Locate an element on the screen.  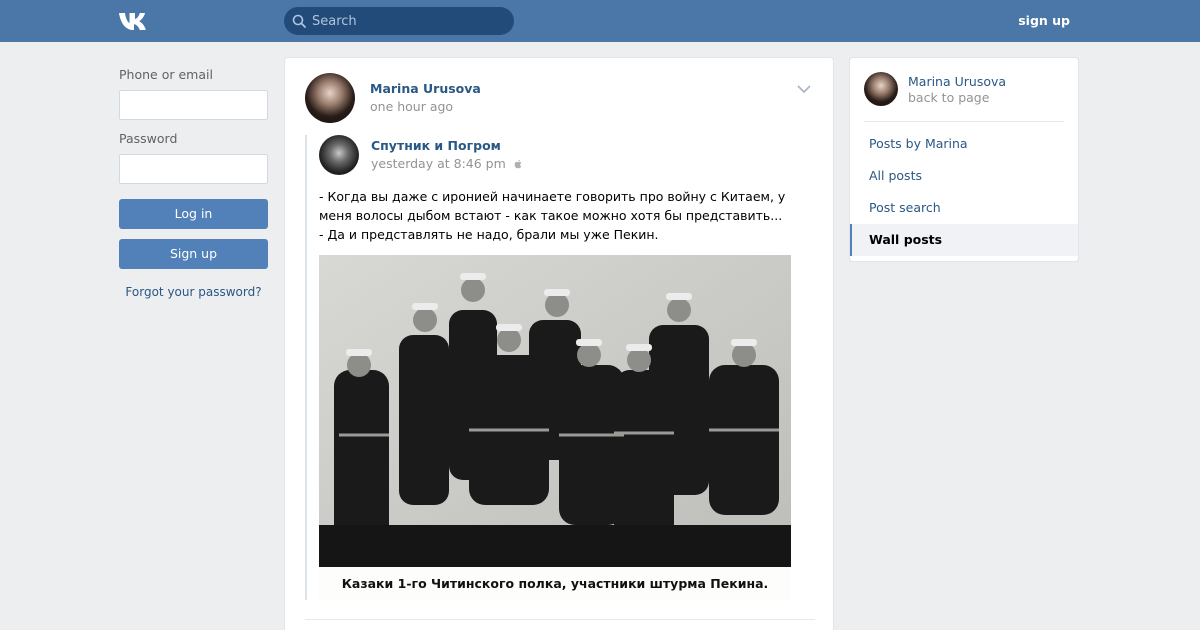
chevron-down-icon is located at coordinates (804, 89).